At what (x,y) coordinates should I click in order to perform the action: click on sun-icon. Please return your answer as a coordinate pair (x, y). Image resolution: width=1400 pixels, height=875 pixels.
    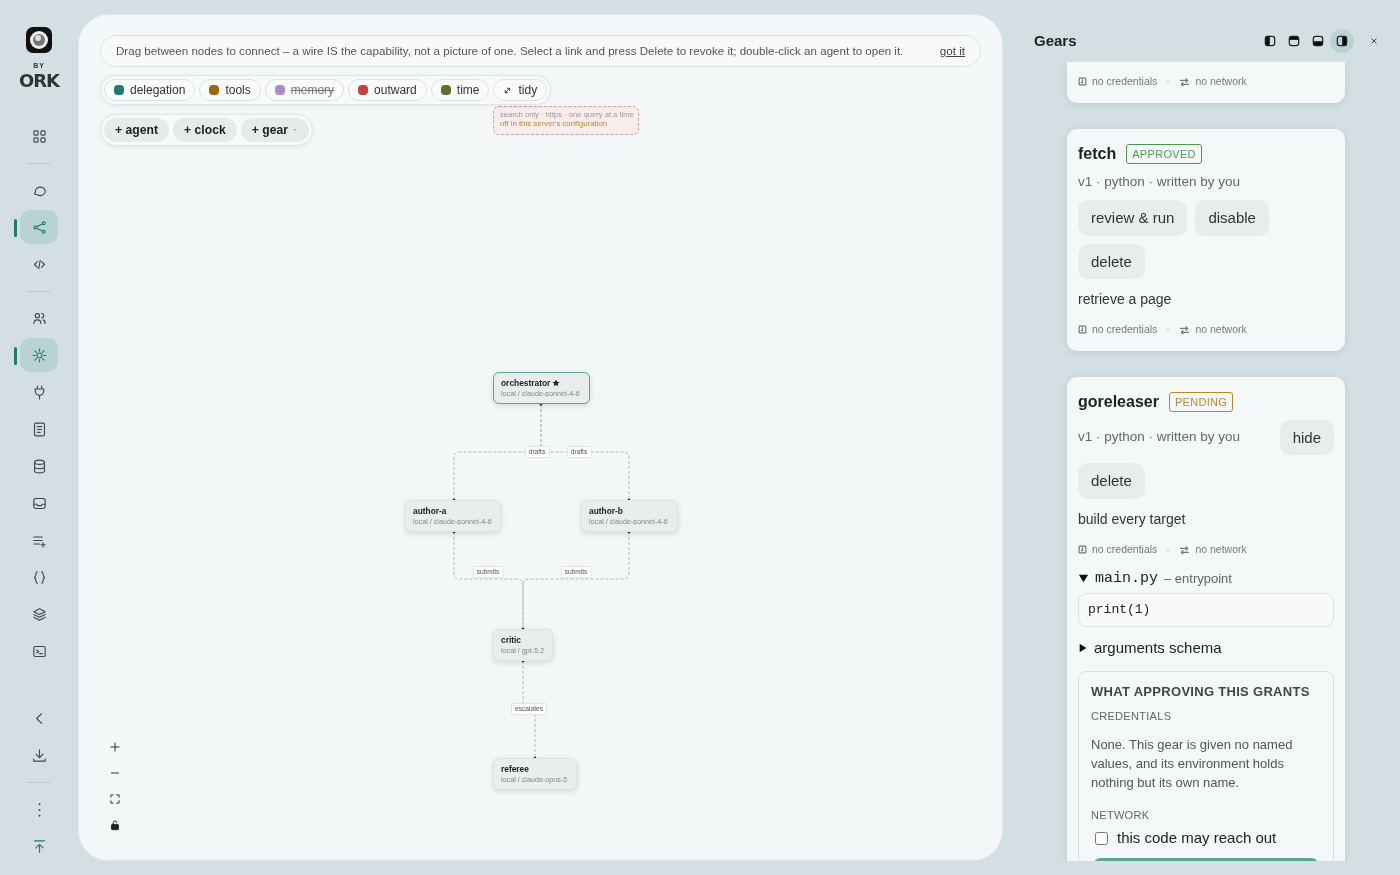
    Looking at the image, I should click on (39, 355).